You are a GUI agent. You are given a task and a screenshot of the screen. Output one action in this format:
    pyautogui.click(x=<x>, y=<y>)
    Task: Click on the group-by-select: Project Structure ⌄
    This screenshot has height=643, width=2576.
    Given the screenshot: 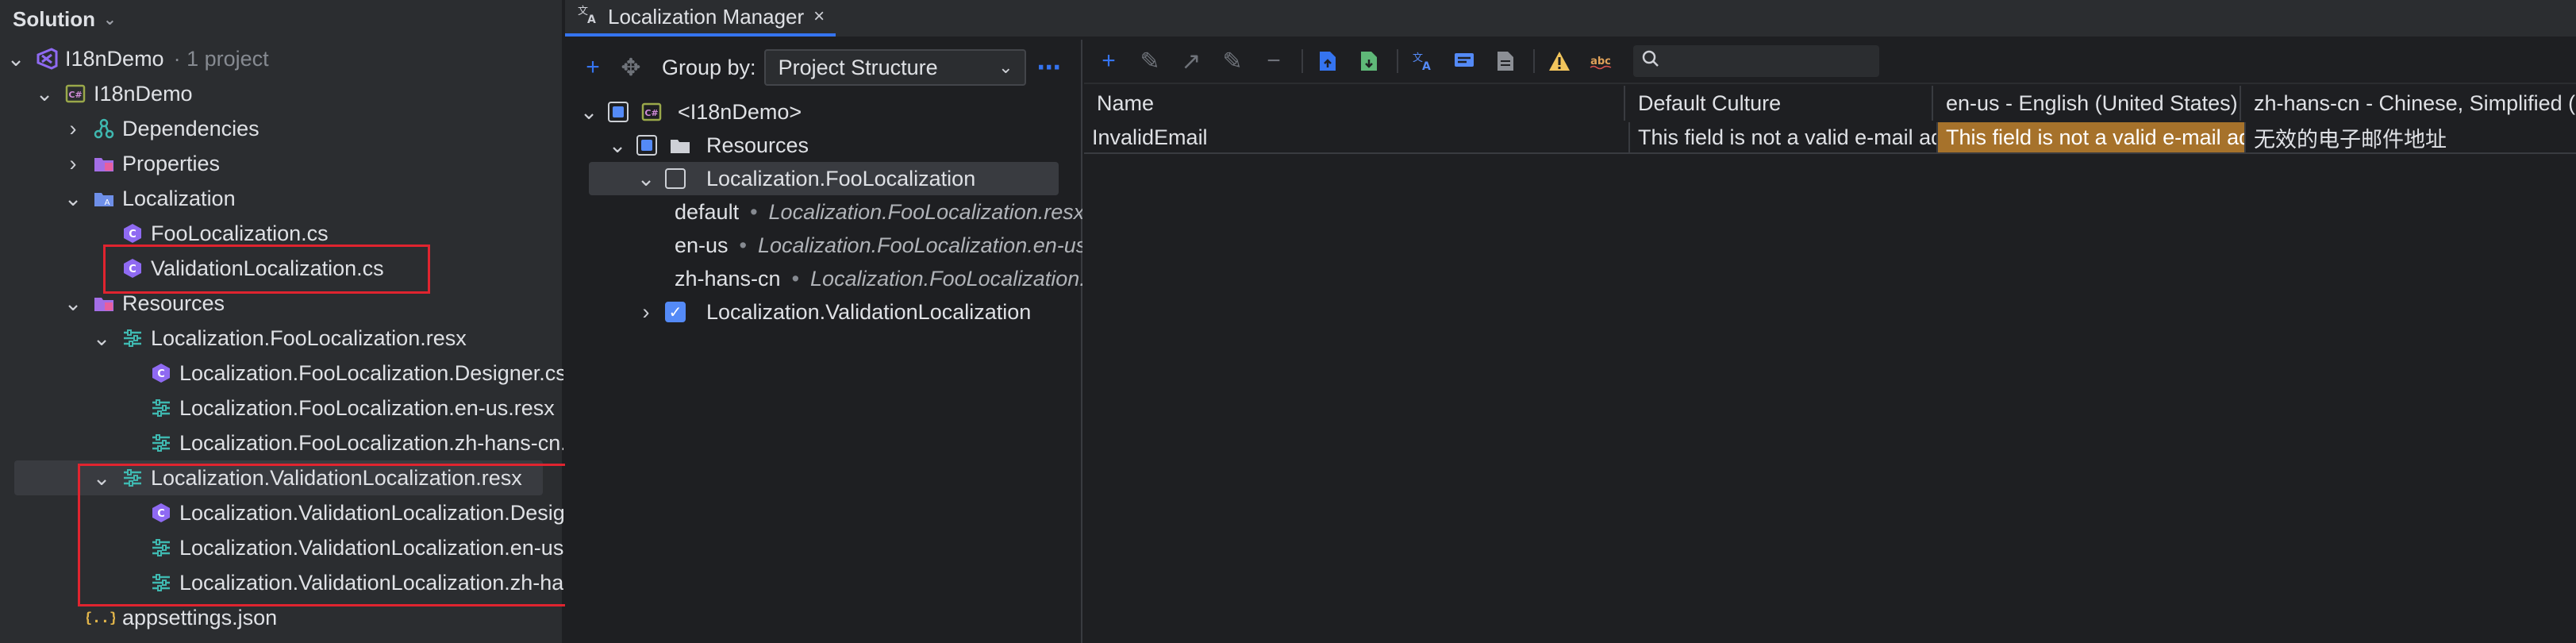 What is the action you would take?
    pyautogui.click(x=895, y=67)
    